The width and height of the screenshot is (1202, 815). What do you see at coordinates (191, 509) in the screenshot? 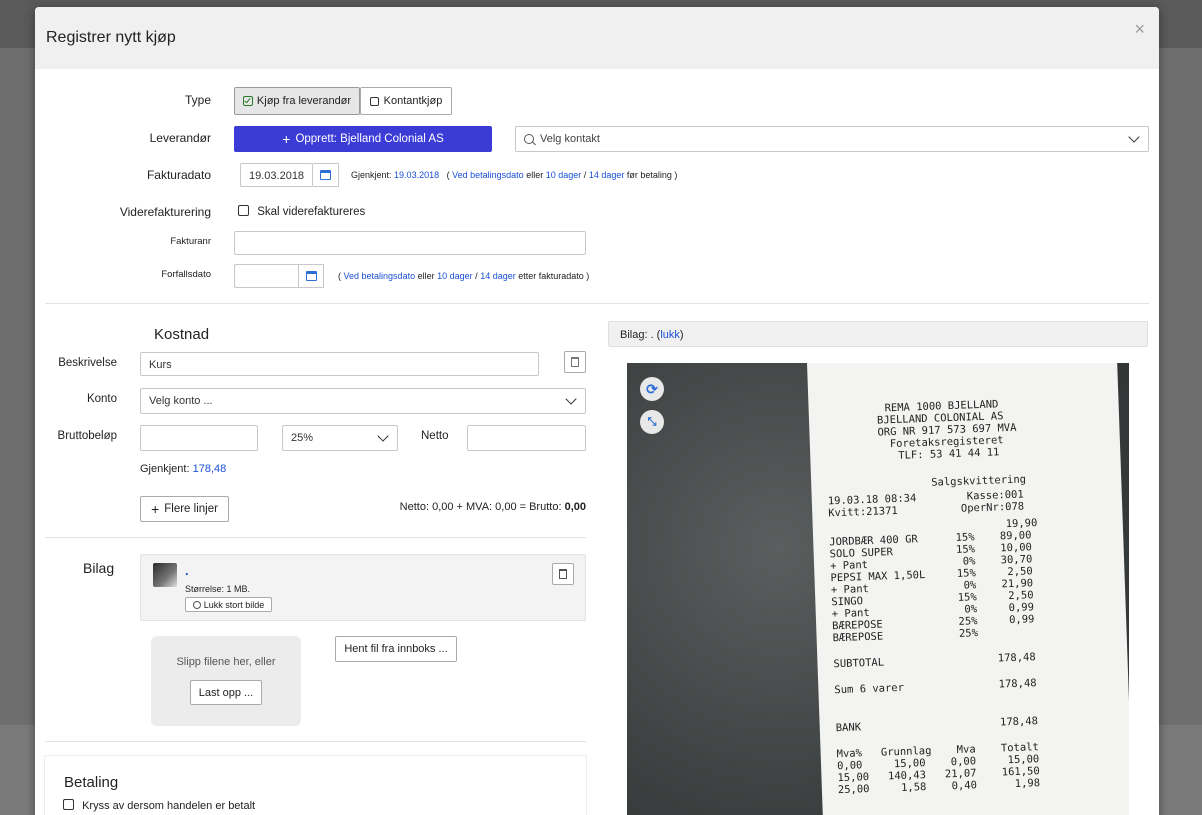
I see `more-lines-label: Flere linjer` at bounding box center [191, 509].